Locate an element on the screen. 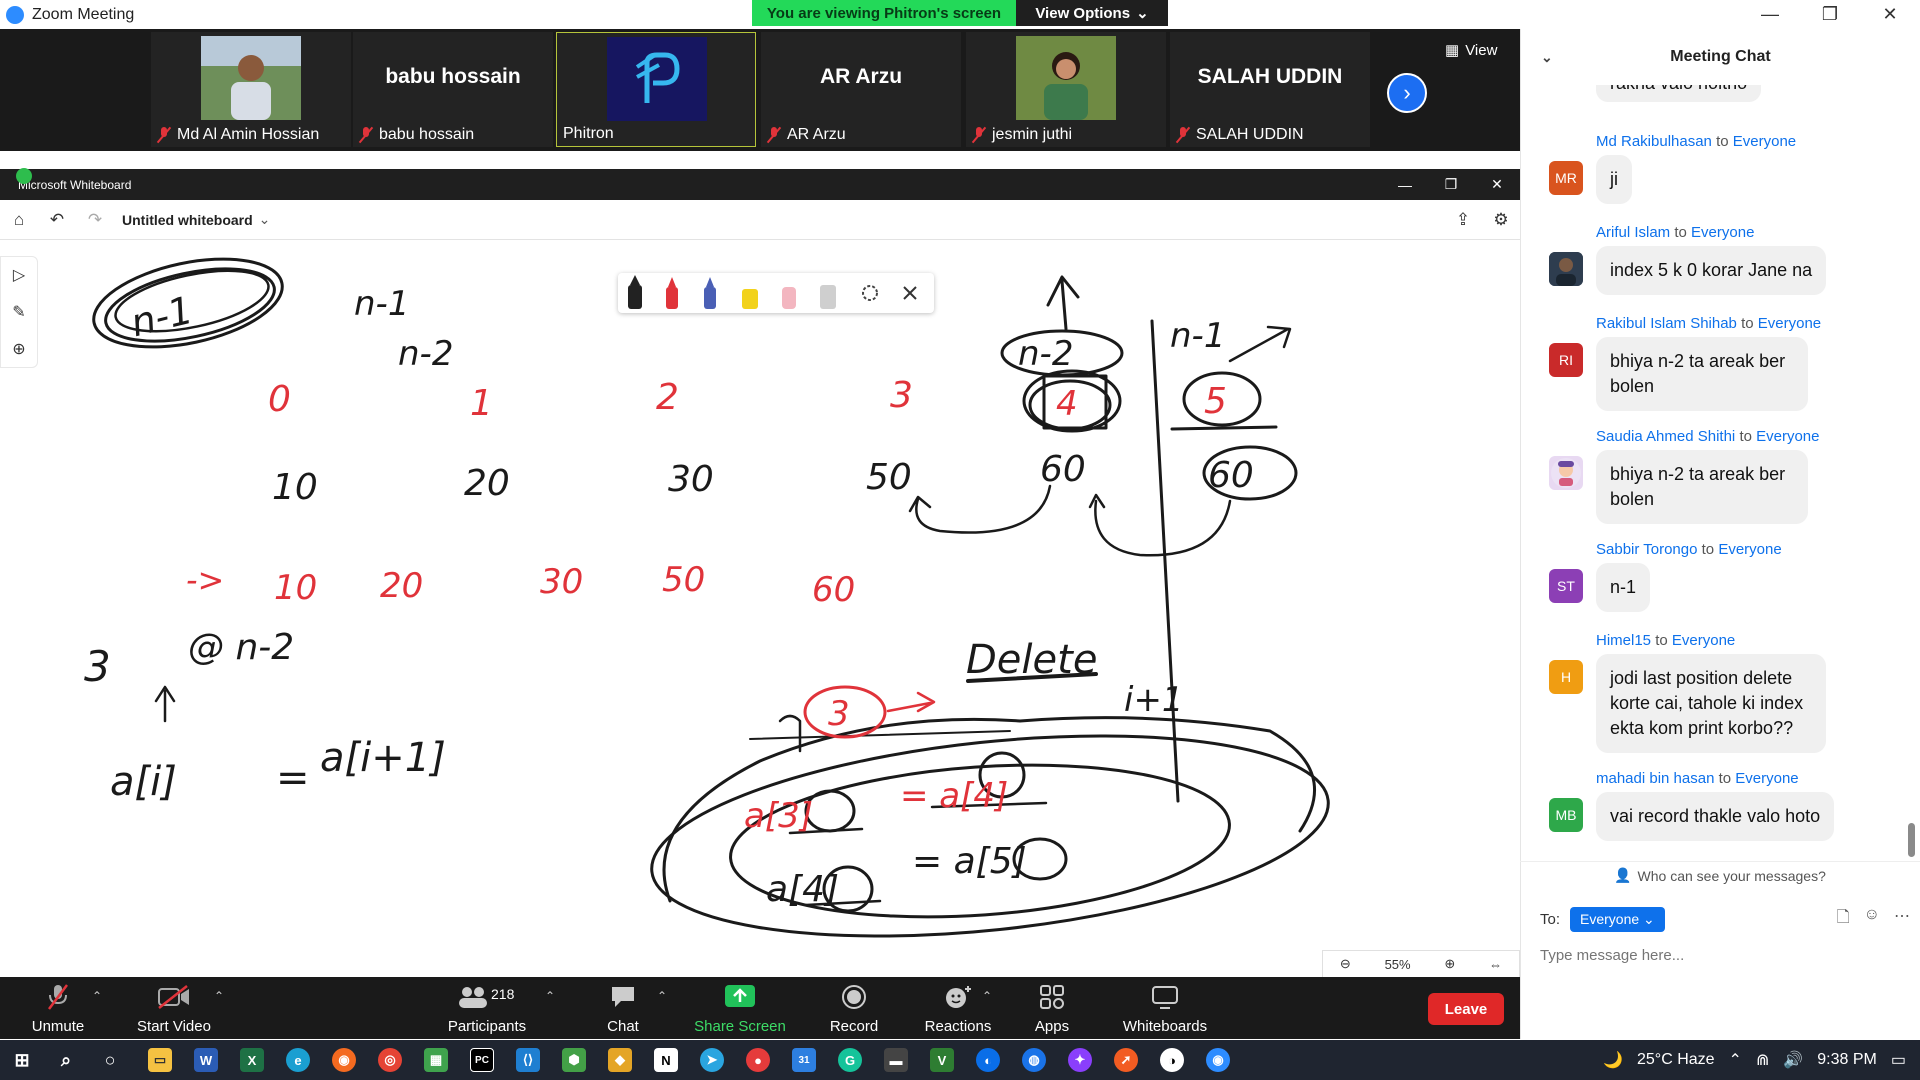 This screenshot has width=1920, height=1080. network-icon: ⋒ is located at coordinates (1762, 1060).